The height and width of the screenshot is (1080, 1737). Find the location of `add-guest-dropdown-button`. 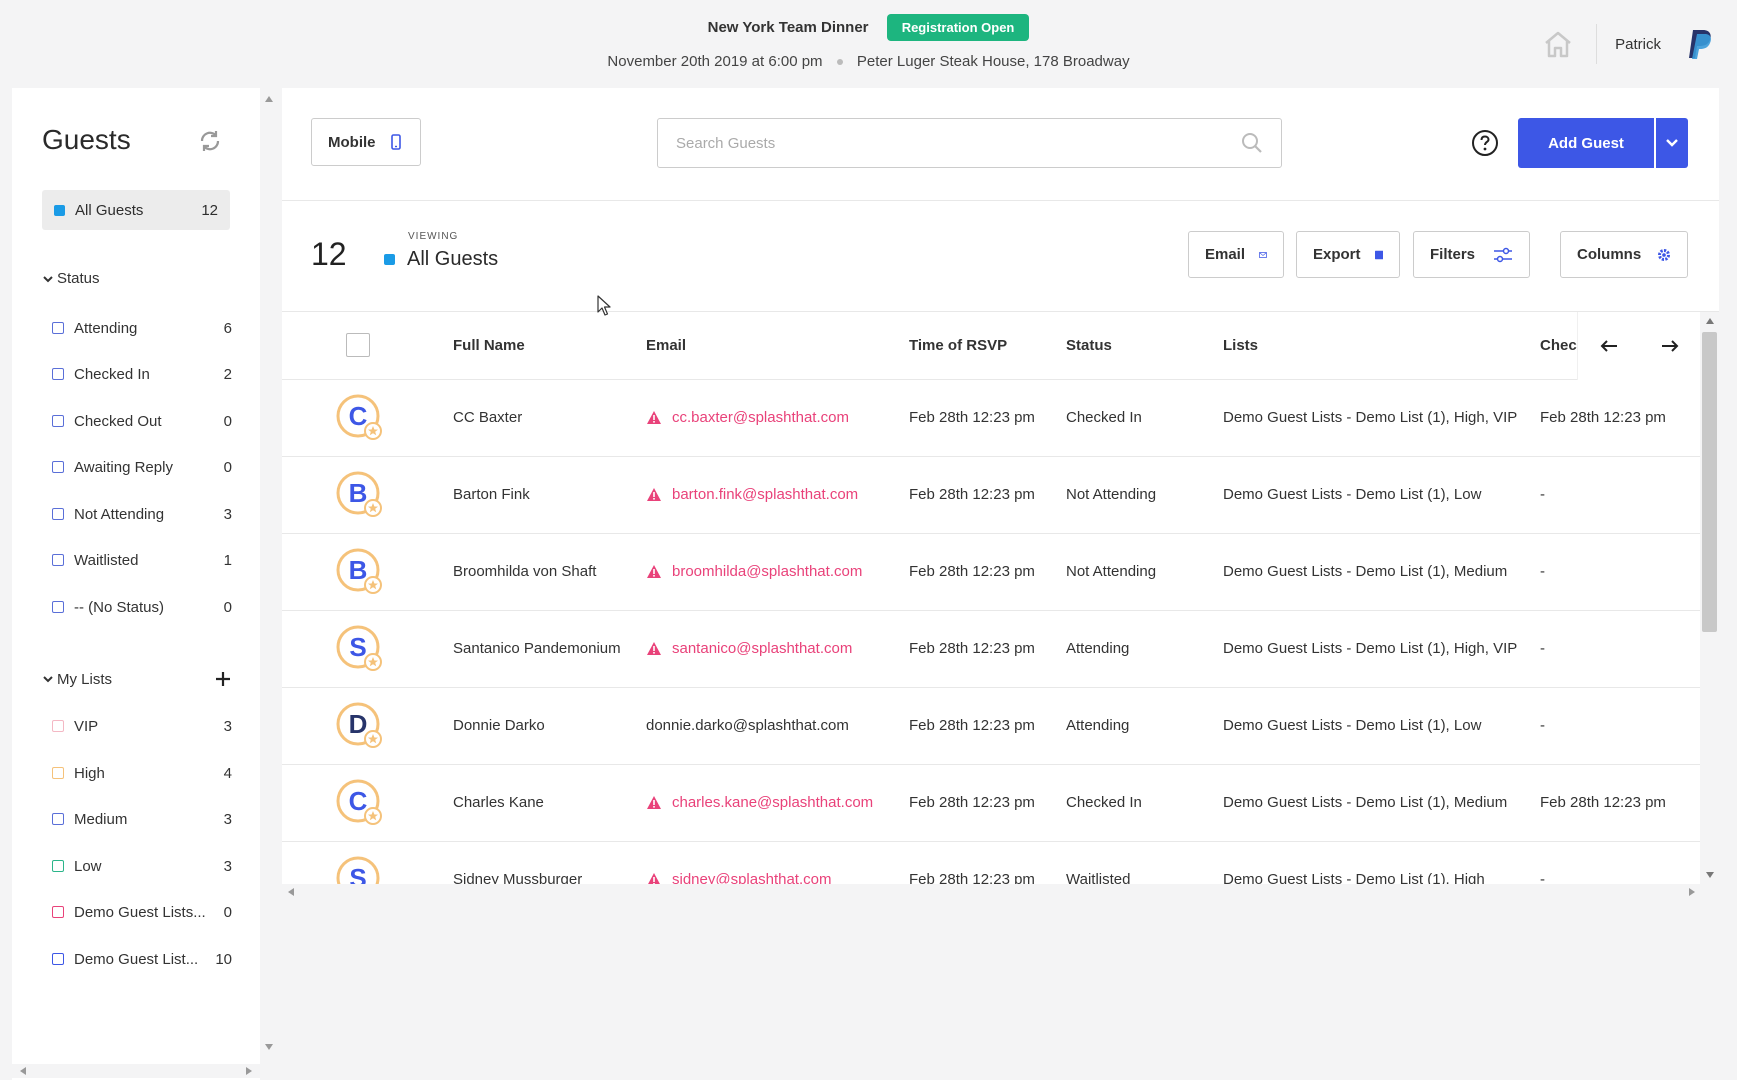

add-guest-dropdown-button is located at coordinates (1672, 143).